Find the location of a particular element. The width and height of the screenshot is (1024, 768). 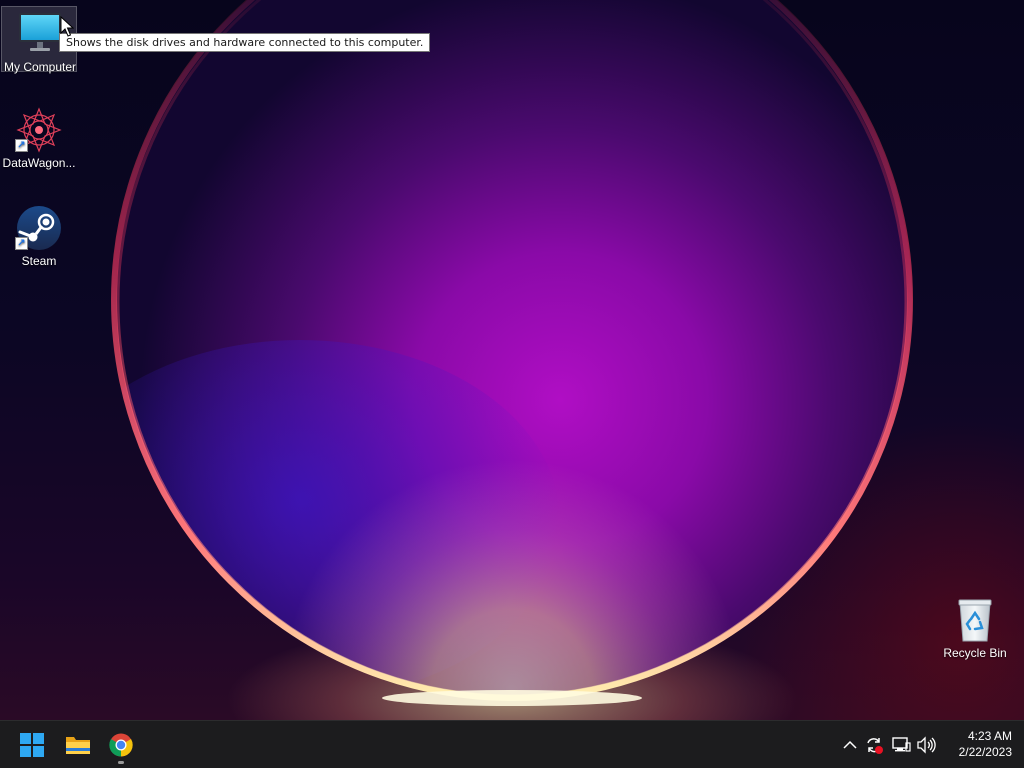

volume-icon is located at coordinates (926, 745).